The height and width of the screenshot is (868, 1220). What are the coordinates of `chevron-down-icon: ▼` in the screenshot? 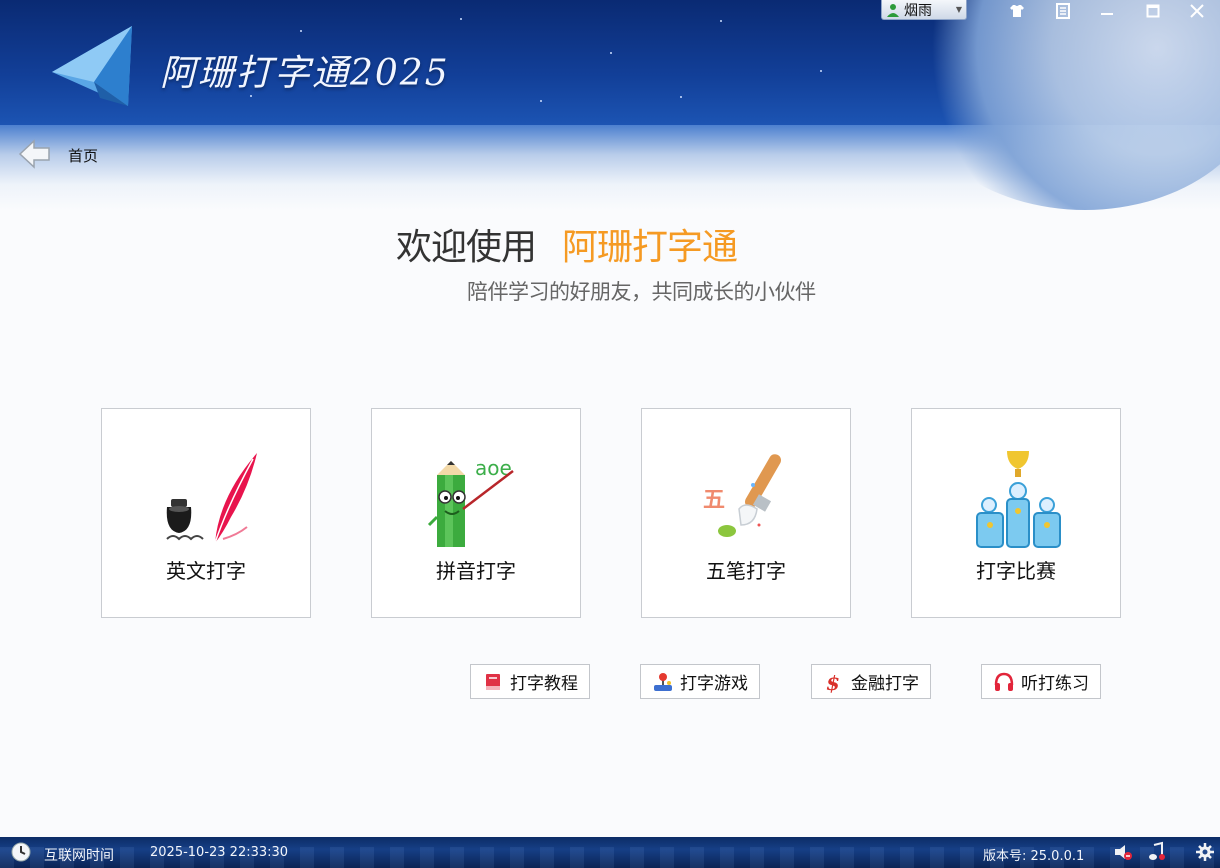 It's located at (958, 9).